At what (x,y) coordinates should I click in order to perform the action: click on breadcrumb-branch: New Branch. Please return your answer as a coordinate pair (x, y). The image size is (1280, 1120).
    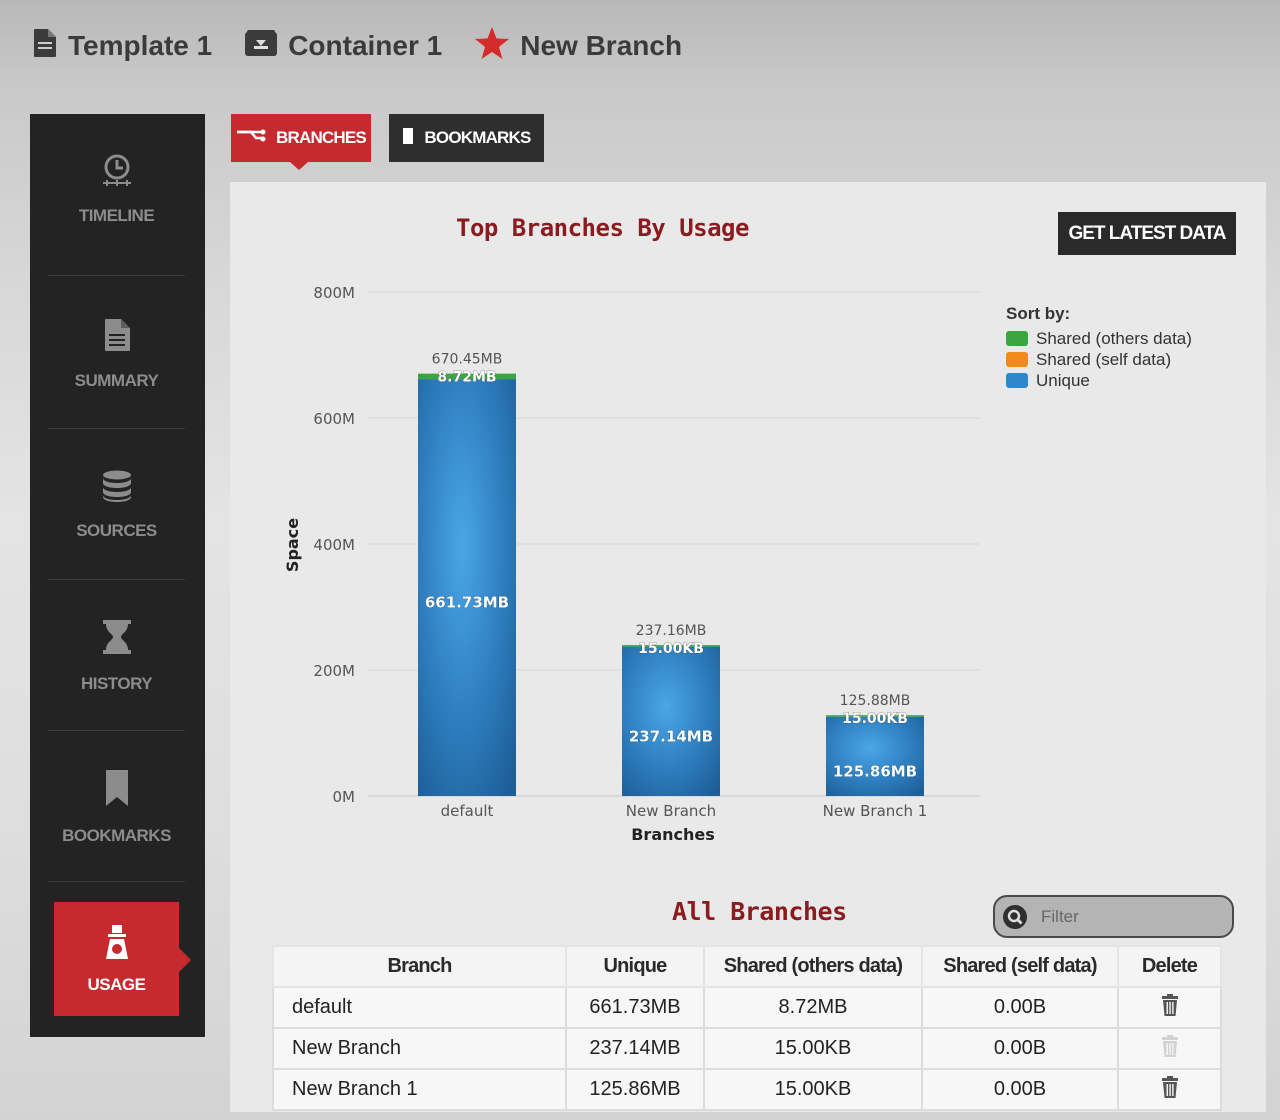
    Looking at the image, I should click on (578, 46).